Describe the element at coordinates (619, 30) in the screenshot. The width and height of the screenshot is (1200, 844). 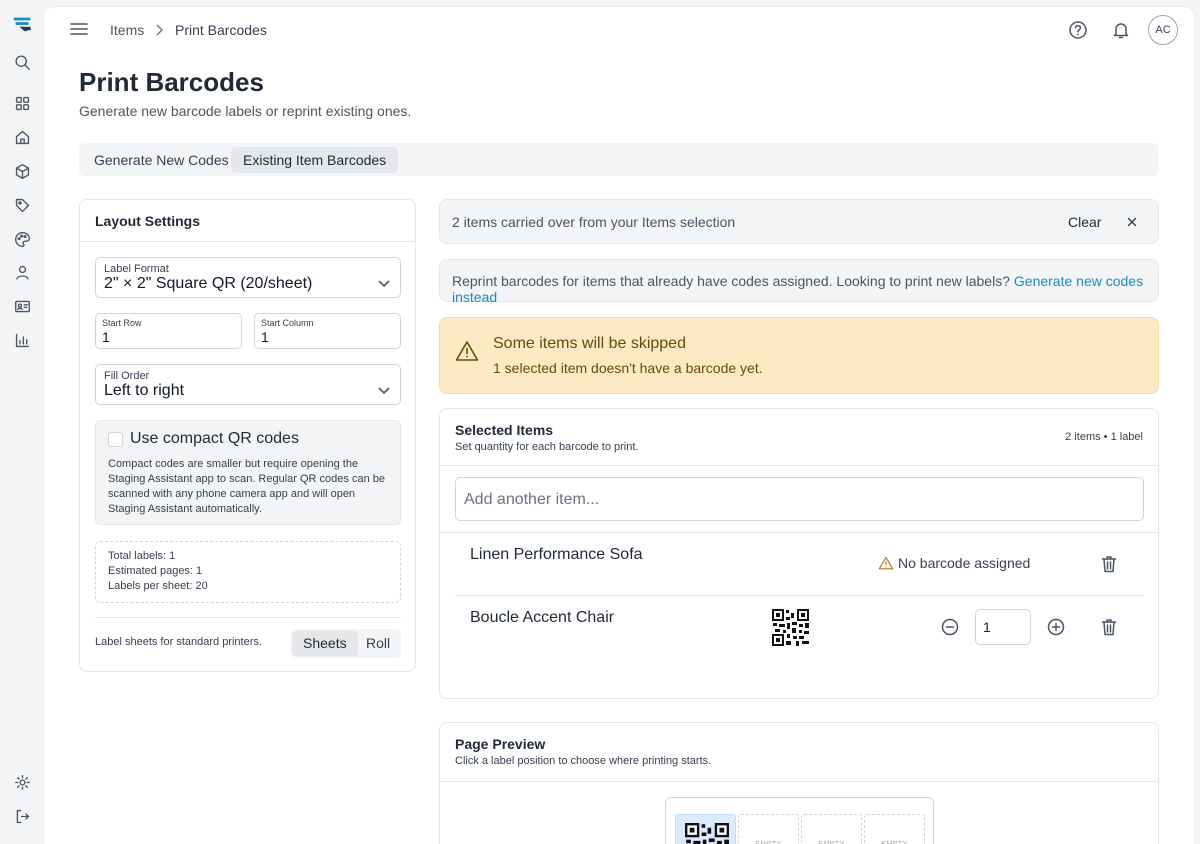
I see `top-bar: Items Print Barcodes AC` at that location.